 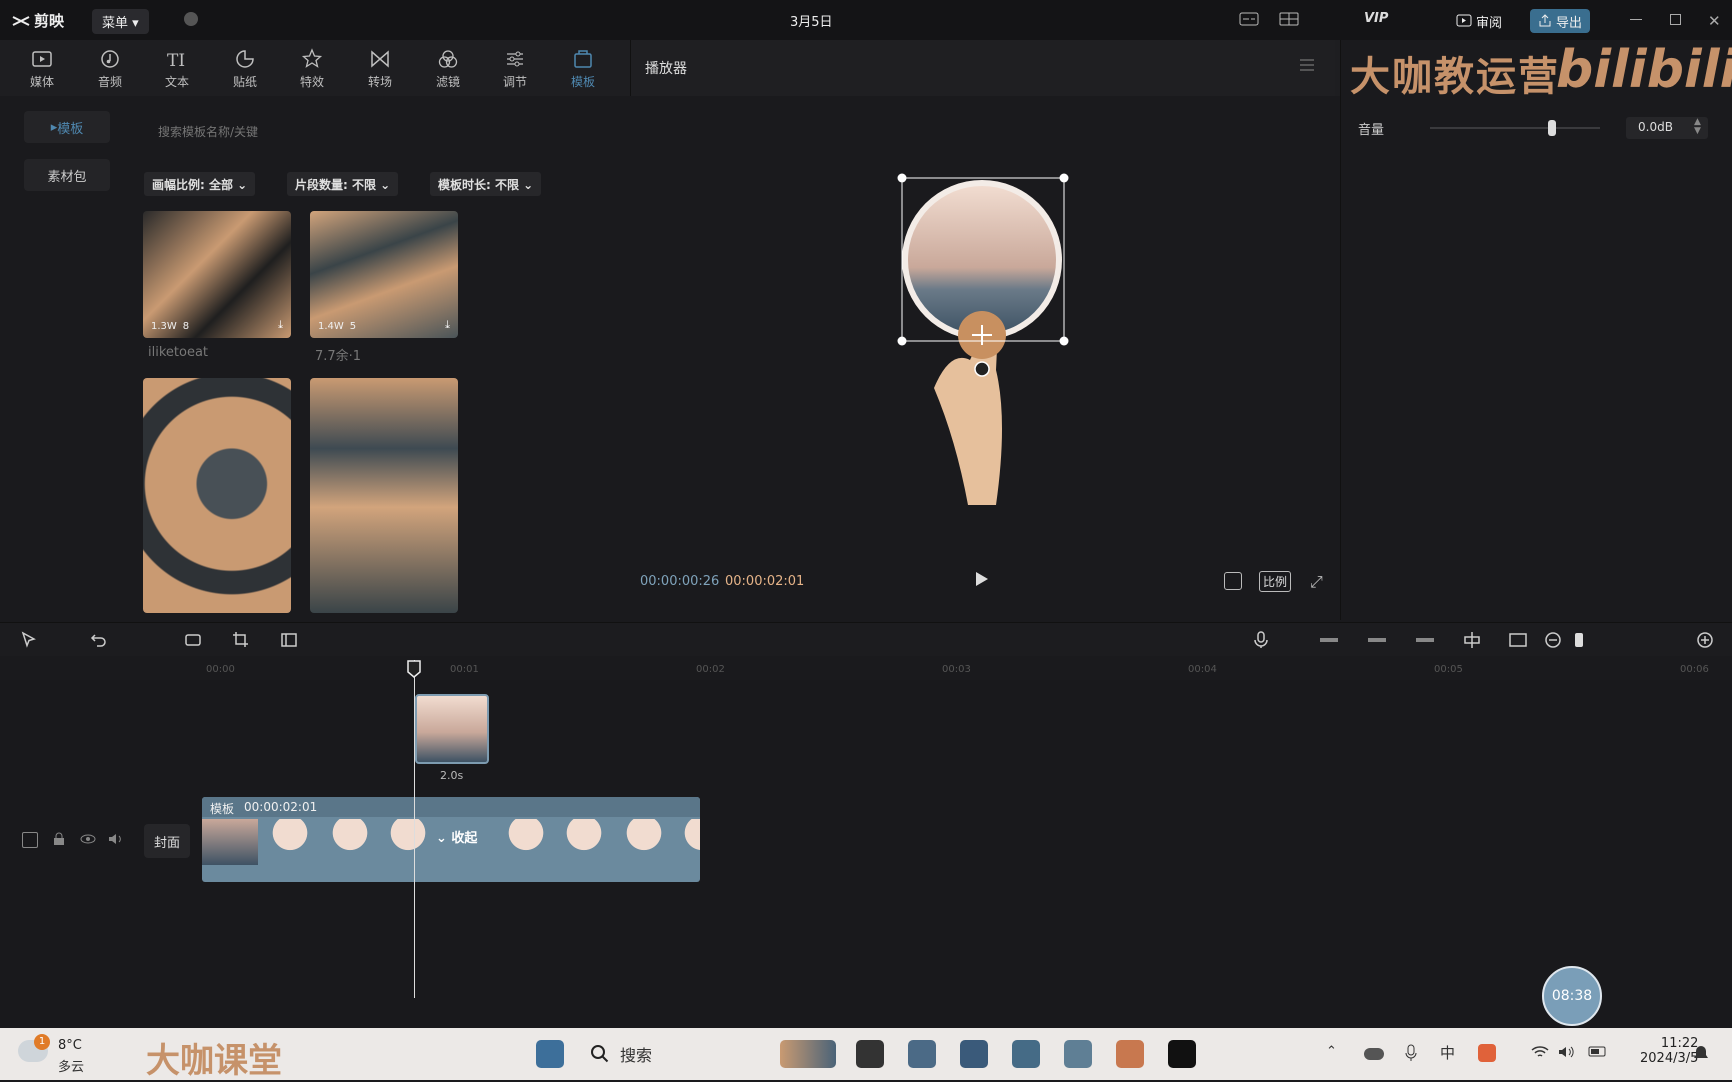 What do you see at coordinates (922, 1054) in the screenshot?
I see `chat-icon` at bounding box center [922, 1054].